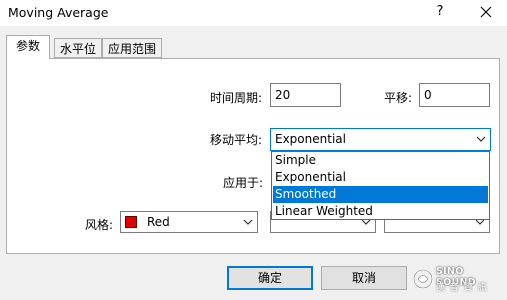 The height and width of the screenshot is (300, 507). I want to click on ma-method-label: 移动平均:, so click(236, 140).